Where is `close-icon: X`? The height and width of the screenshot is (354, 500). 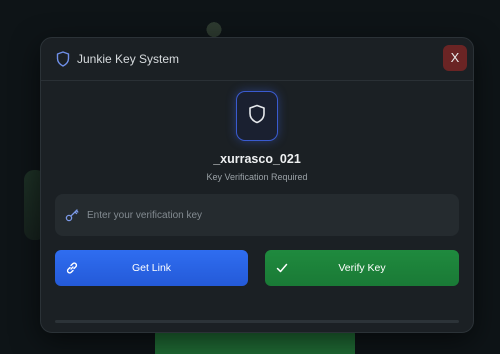 close-icon: X is located at coordinates (455, 57).